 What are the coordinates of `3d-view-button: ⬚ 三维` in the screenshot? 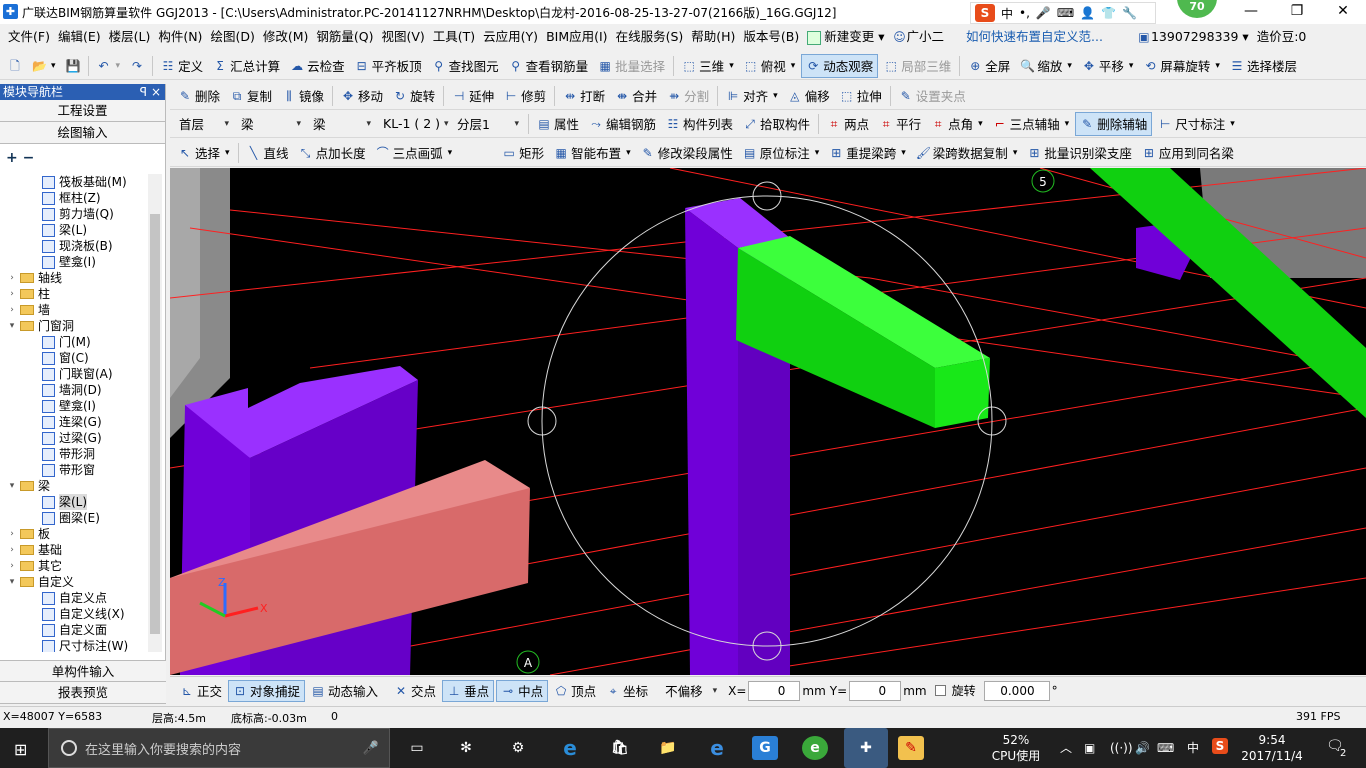 It's located at (708, 66).